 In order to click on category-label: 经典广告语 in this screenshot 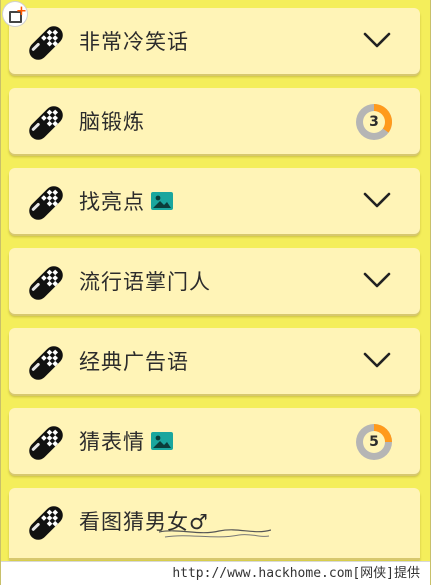, I will do `click(134, 362)`.